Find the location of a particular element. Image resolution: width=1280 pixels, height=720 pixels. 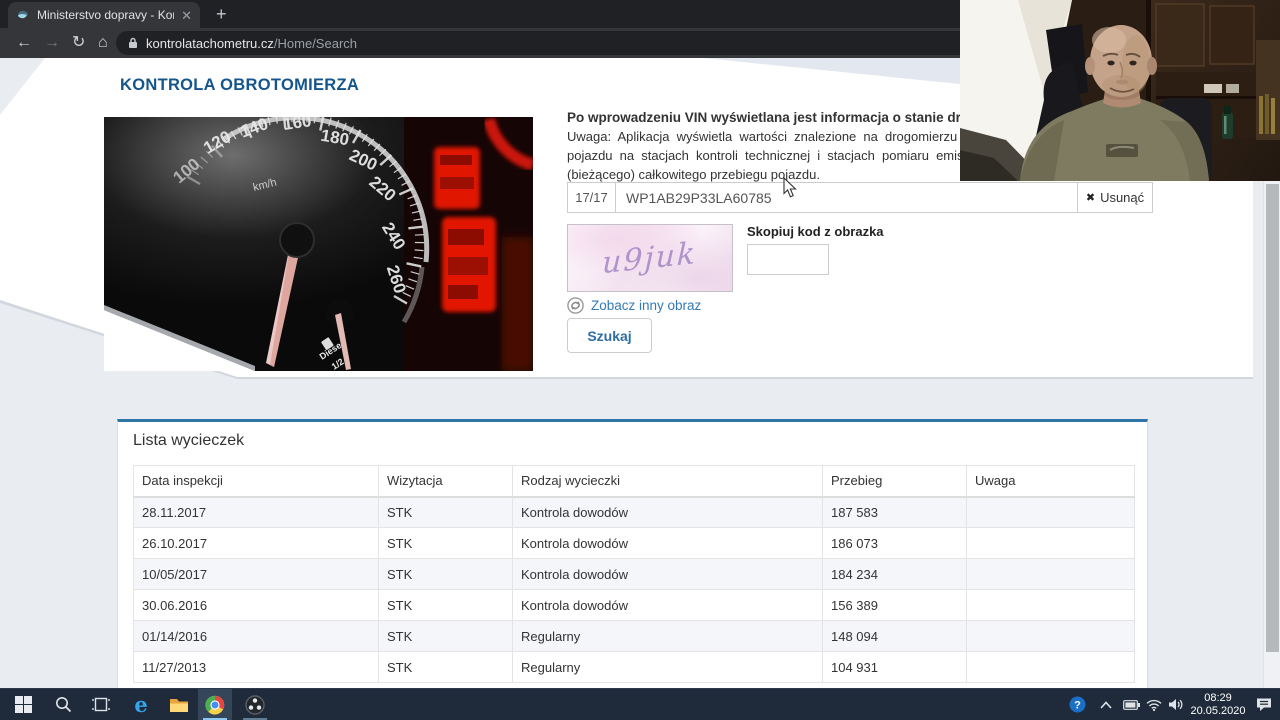

home-button: ⌂ is located at coordinates (103, 43).